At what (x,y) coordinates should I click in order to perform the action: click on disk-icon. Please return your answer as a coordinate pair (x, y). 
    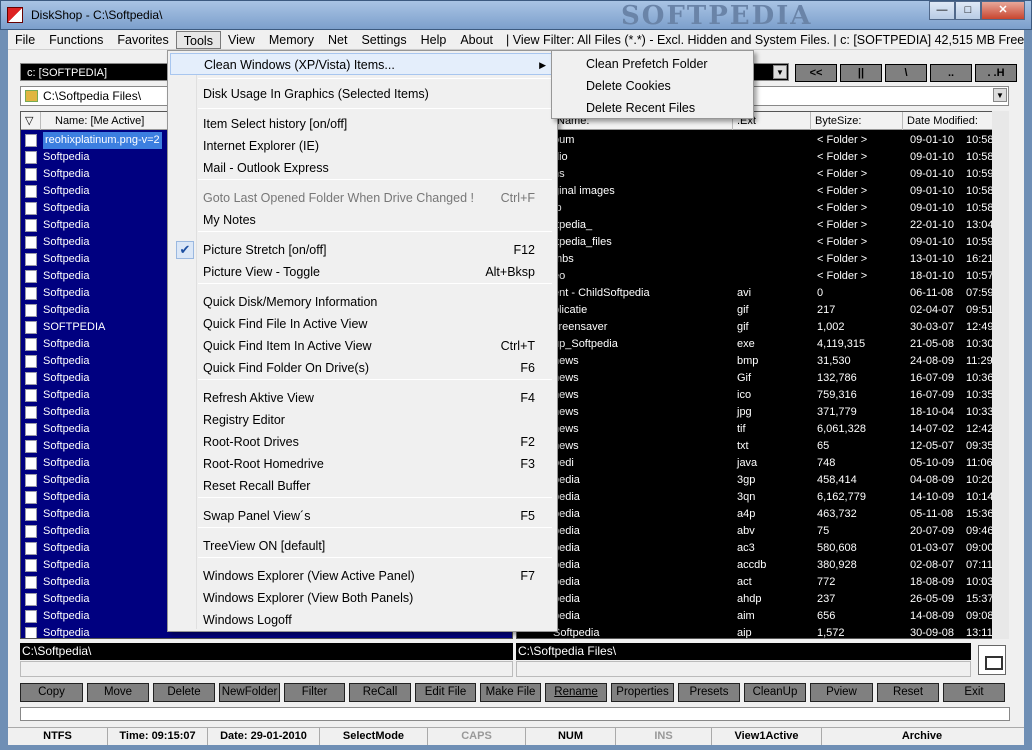
    Looking at the image, I should click on (992, 660).